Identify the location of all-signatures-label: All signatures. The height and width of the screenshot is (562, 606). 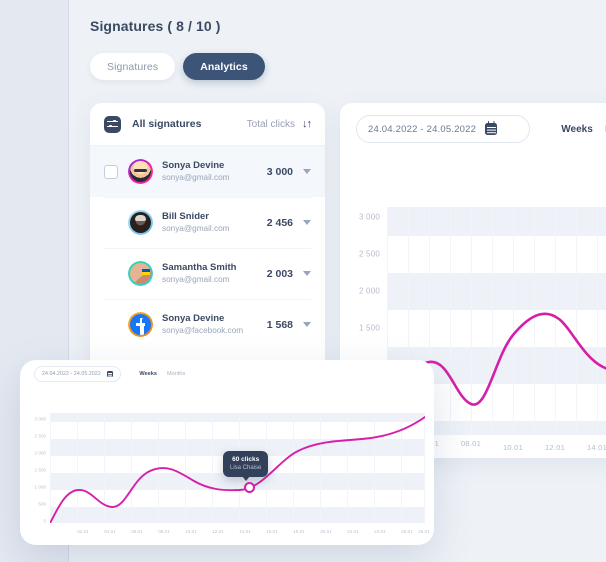
(167, 124).